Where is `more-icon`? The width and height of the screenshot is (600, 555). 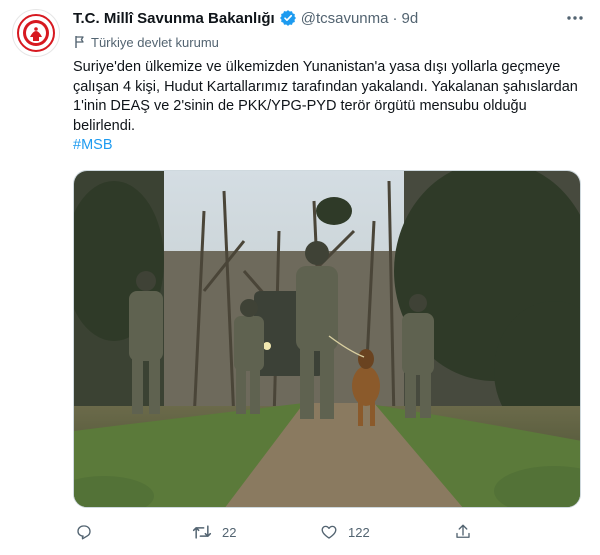 more-icon is located at coordinates (575, 18).